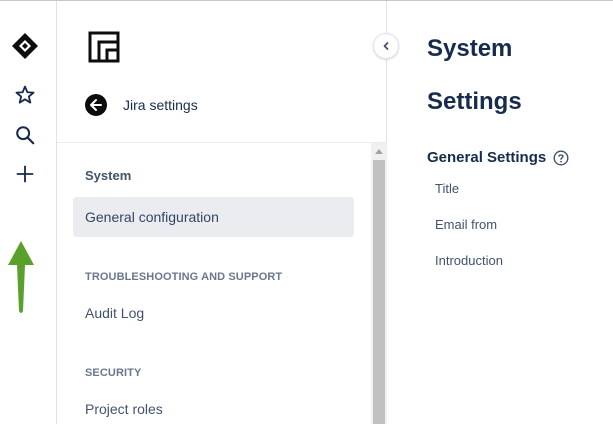 This screenshot has width=613, height=424. Describe the element at coordinates (113, 373) in the screenshot. I see `section-label-security: SECURITY` at that location.